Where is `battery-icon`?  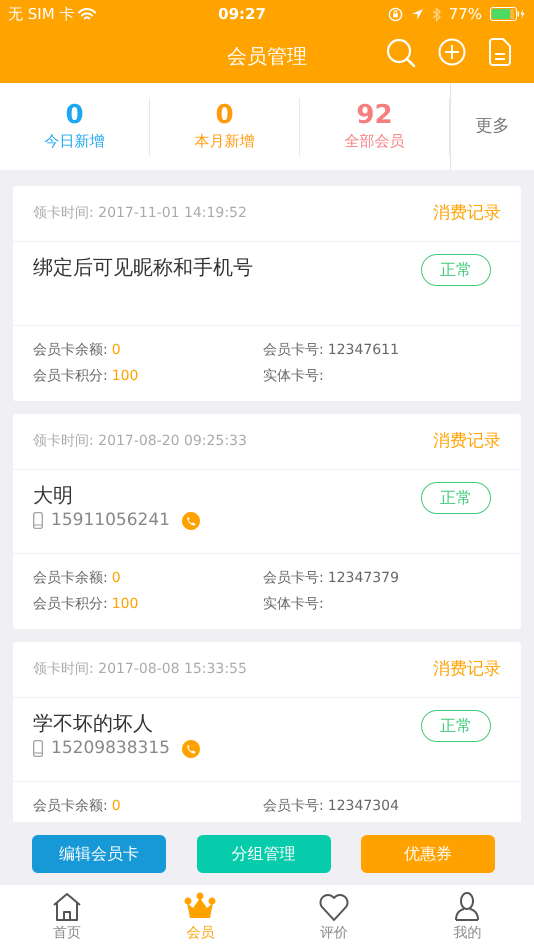
battery-icon is located at coordinates (508, 14).